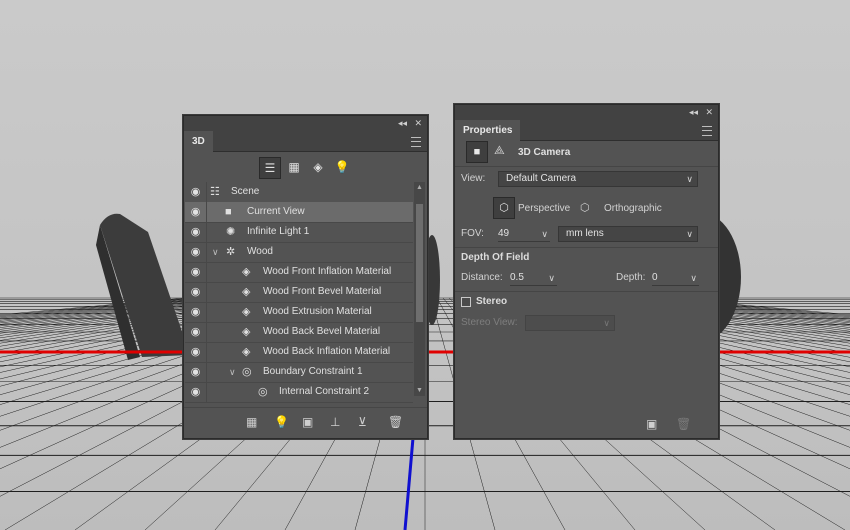 This screenshot has width=850, height=530. I want to click on orthographic-icon: ⬡, so click(585, 207).